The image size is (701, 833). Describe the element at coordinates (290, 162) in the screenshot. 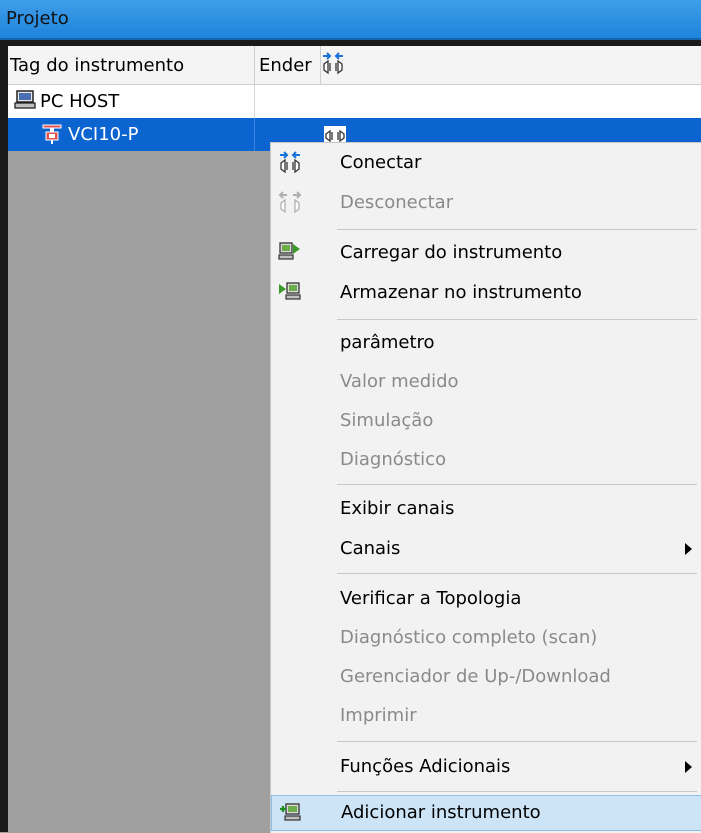

I see `connect-icon` at that location.